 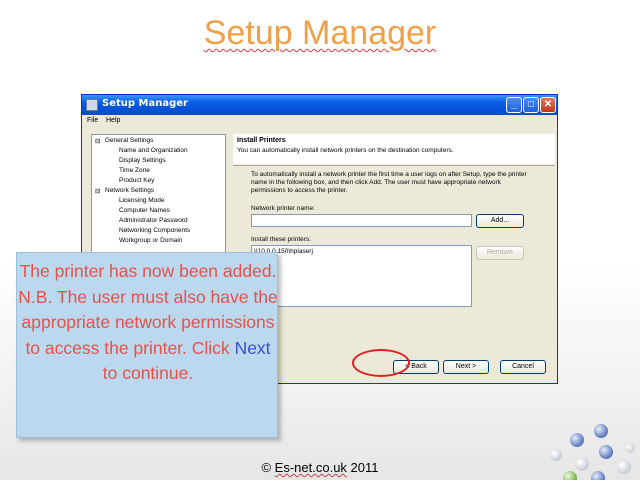 What do you see at coordinates (134, 170) in the screenshot?
I see `tree-item-time-zone: Time Zone` at bounding box center [134, 170].